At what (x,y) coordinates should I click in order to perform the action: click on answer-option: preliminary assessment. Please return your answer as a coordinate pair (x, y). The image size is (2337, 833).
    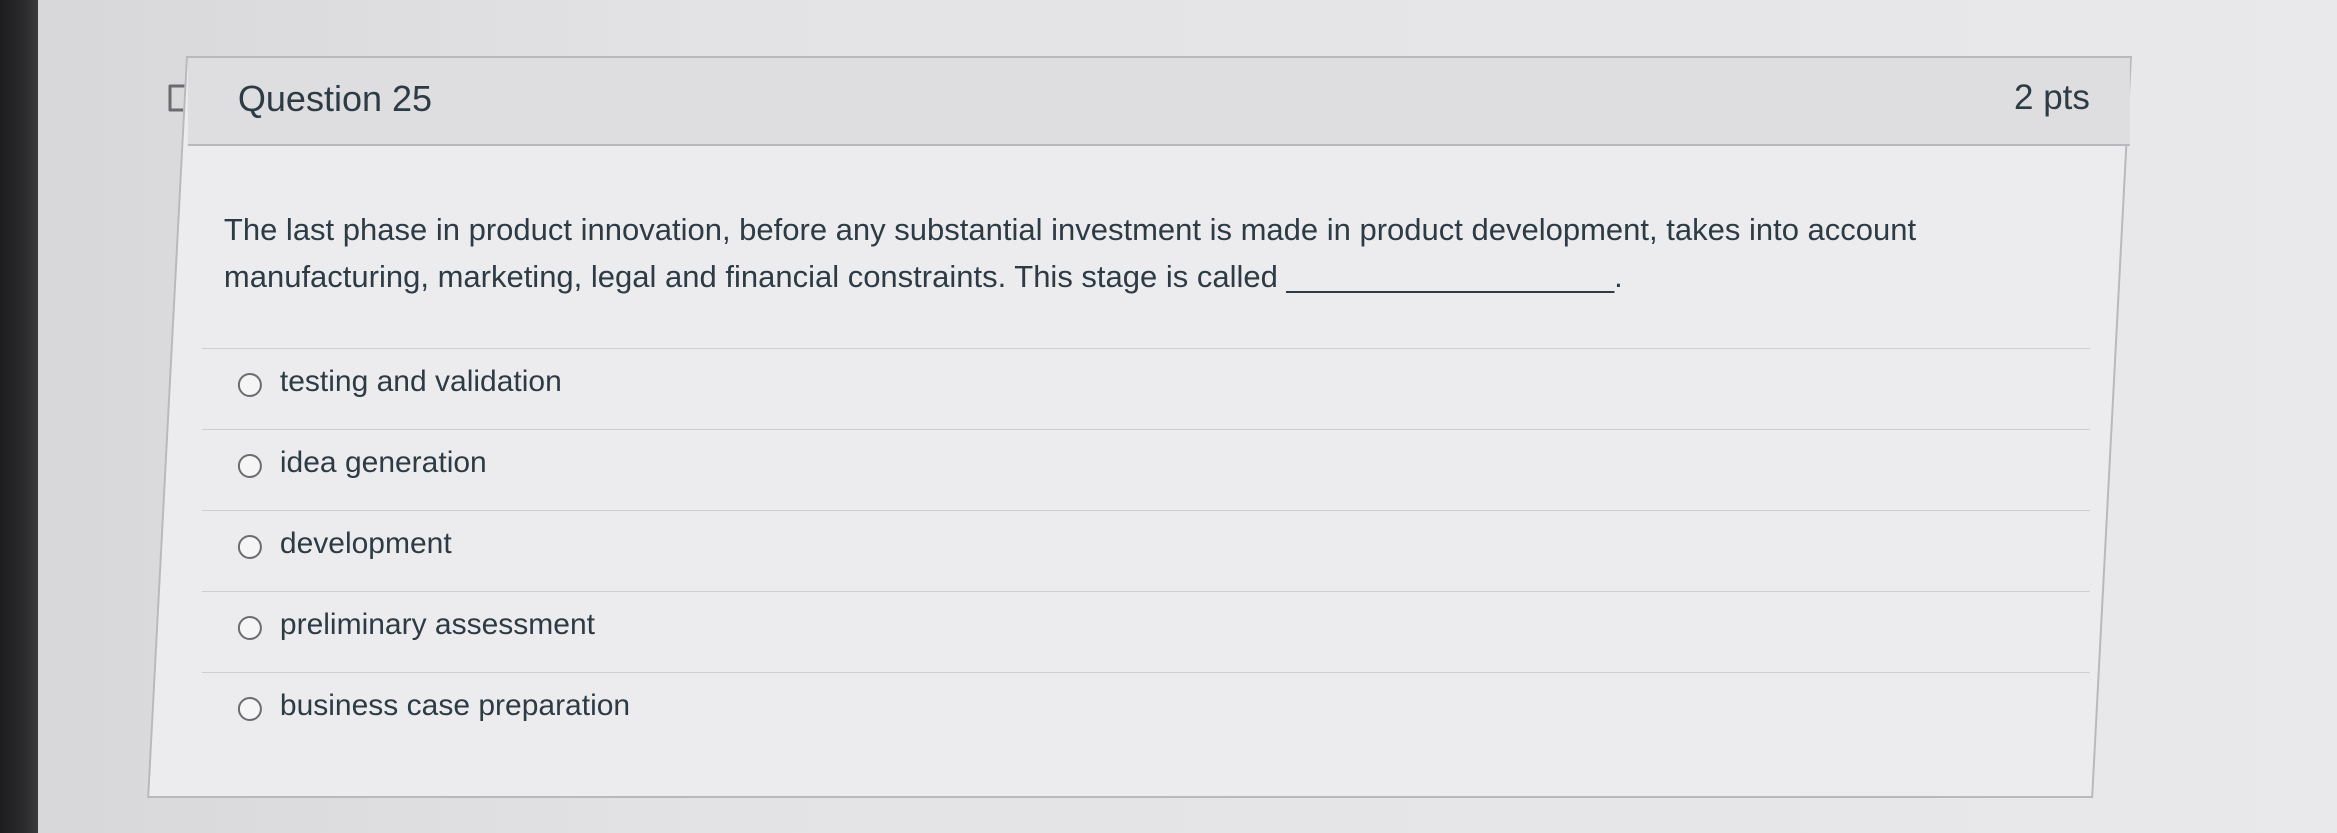
    Looking at the image, I should click on (1145, 631).